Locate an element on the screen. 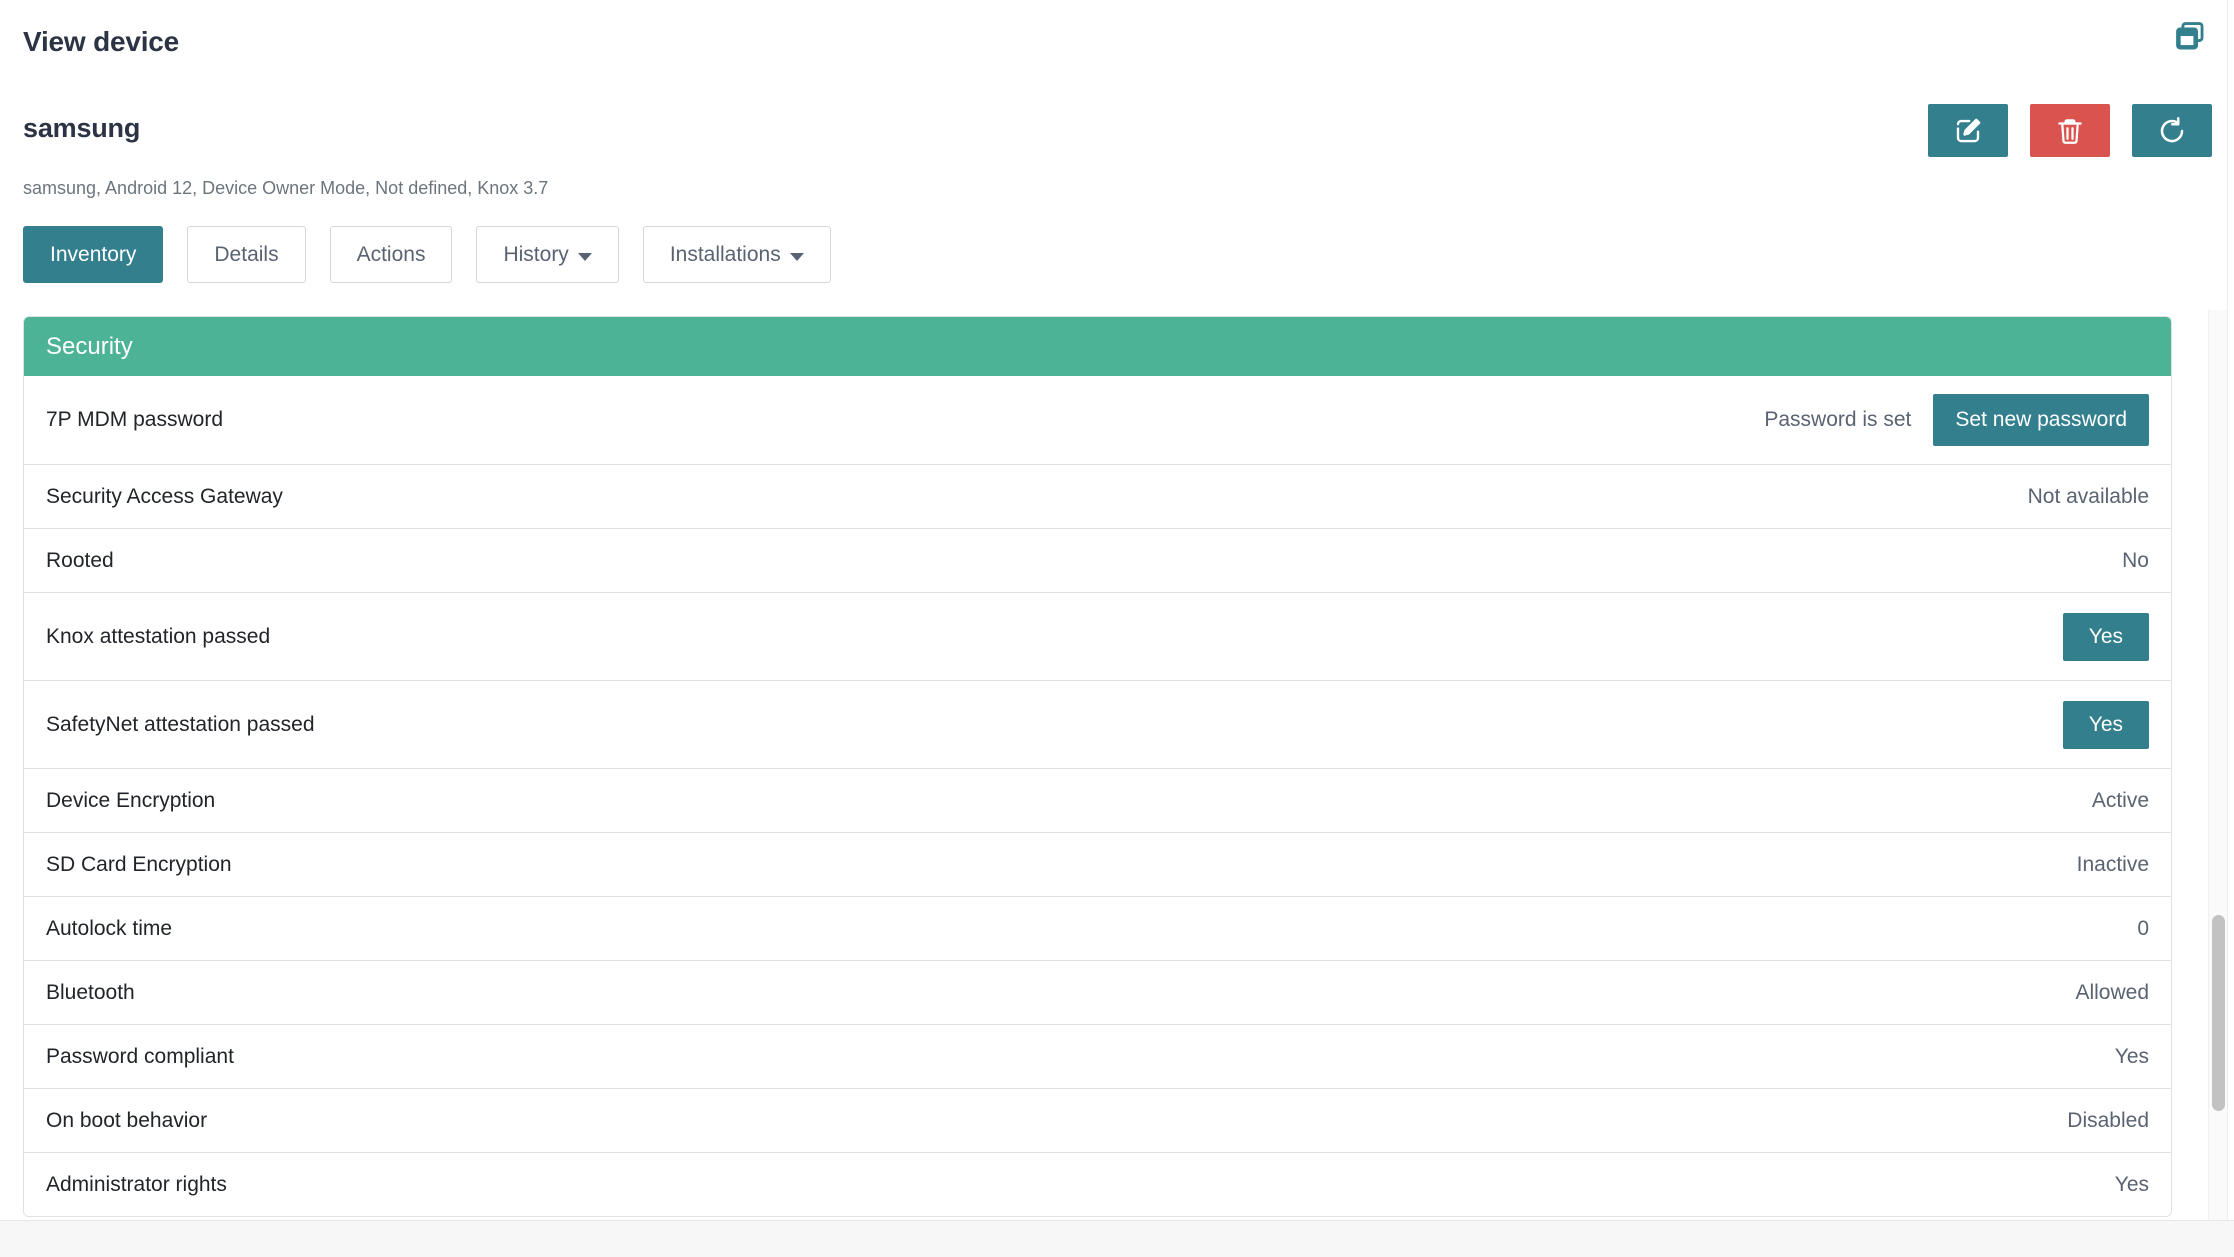  page-title: View device is located at coordinates (101, 41).